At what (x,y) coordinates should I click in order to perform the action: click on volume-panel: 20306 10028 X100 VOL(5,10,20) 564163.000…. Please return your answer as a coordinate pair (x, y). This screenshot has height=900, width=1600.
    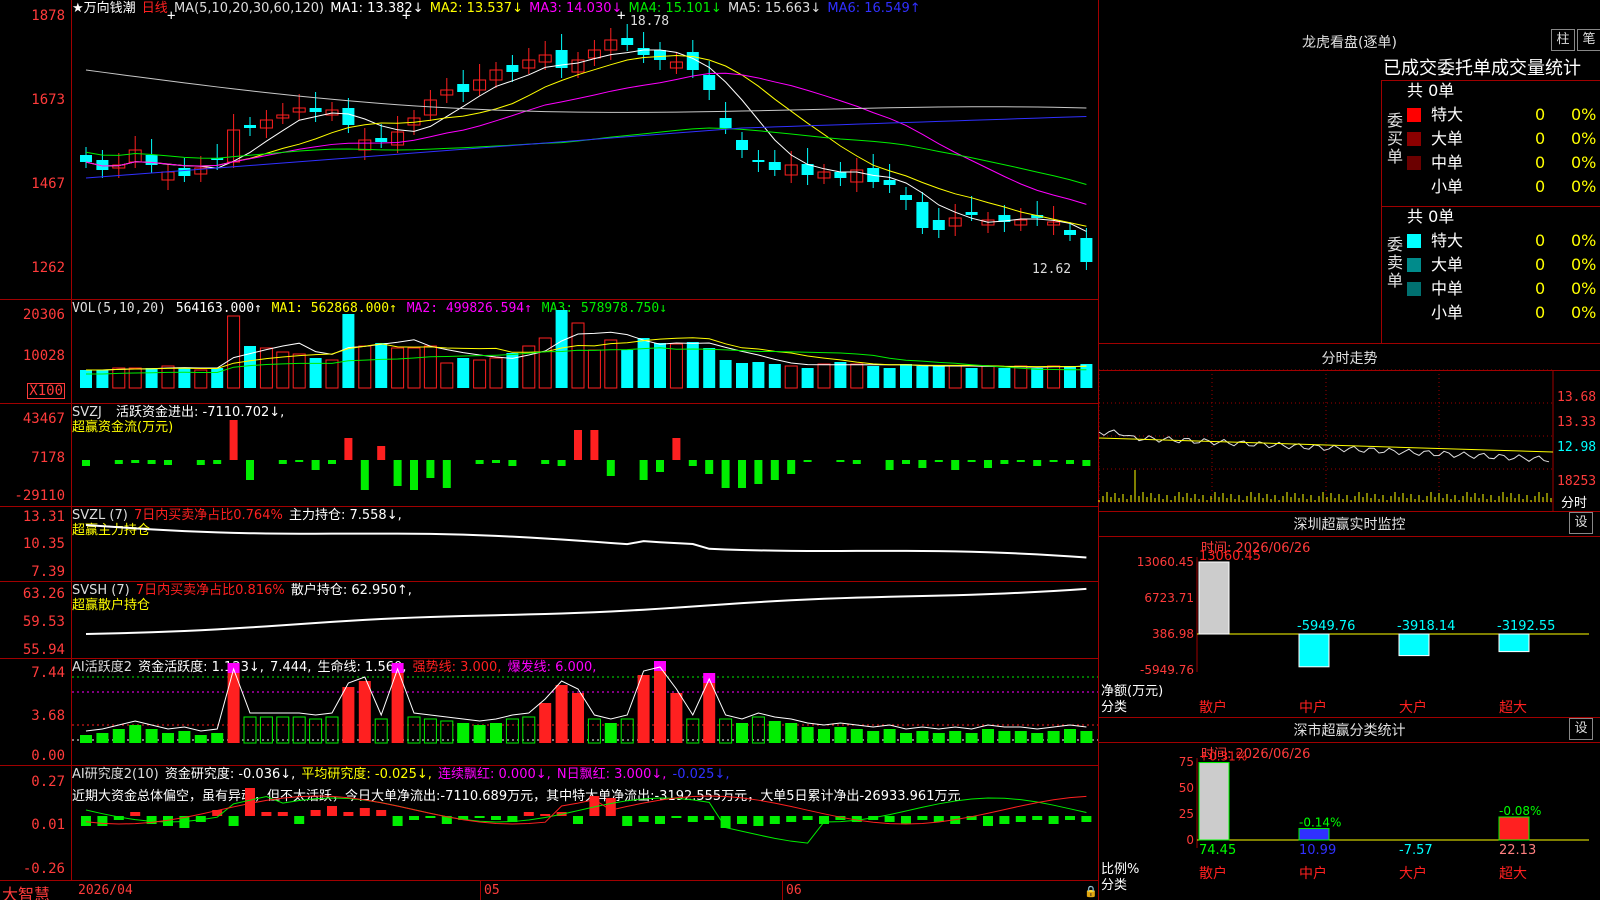
    Looking at the image, I should click on (549, 352).